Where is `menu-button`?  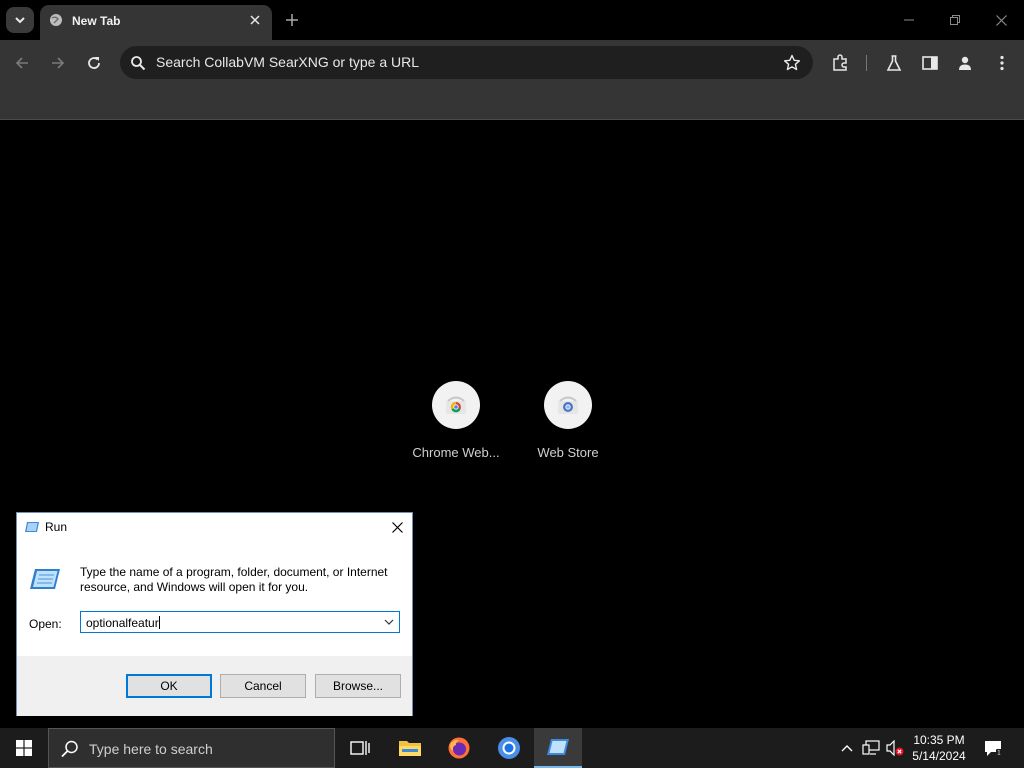 menu-button is located at coordinates (1002, 63).